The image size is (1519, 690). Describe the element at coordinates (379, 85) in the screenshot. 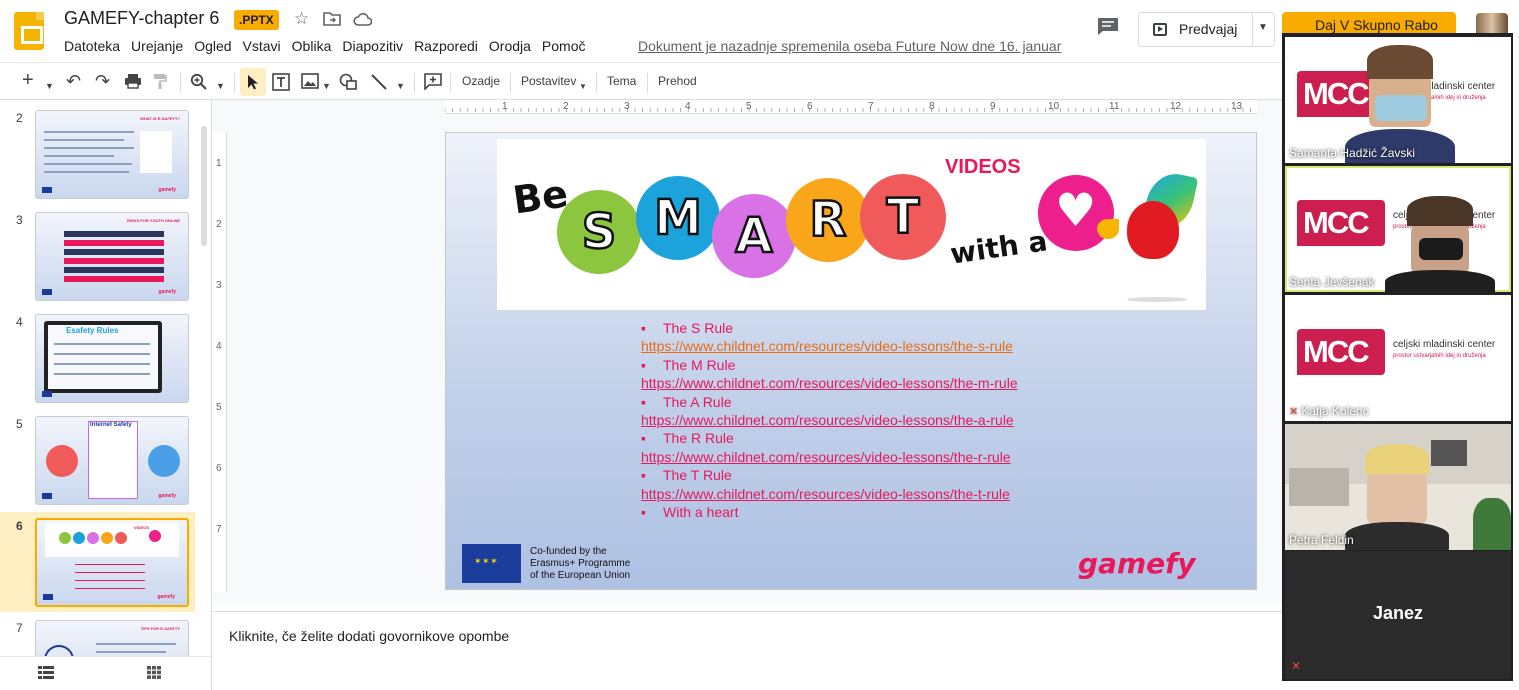

I see `line-icon` at that location.